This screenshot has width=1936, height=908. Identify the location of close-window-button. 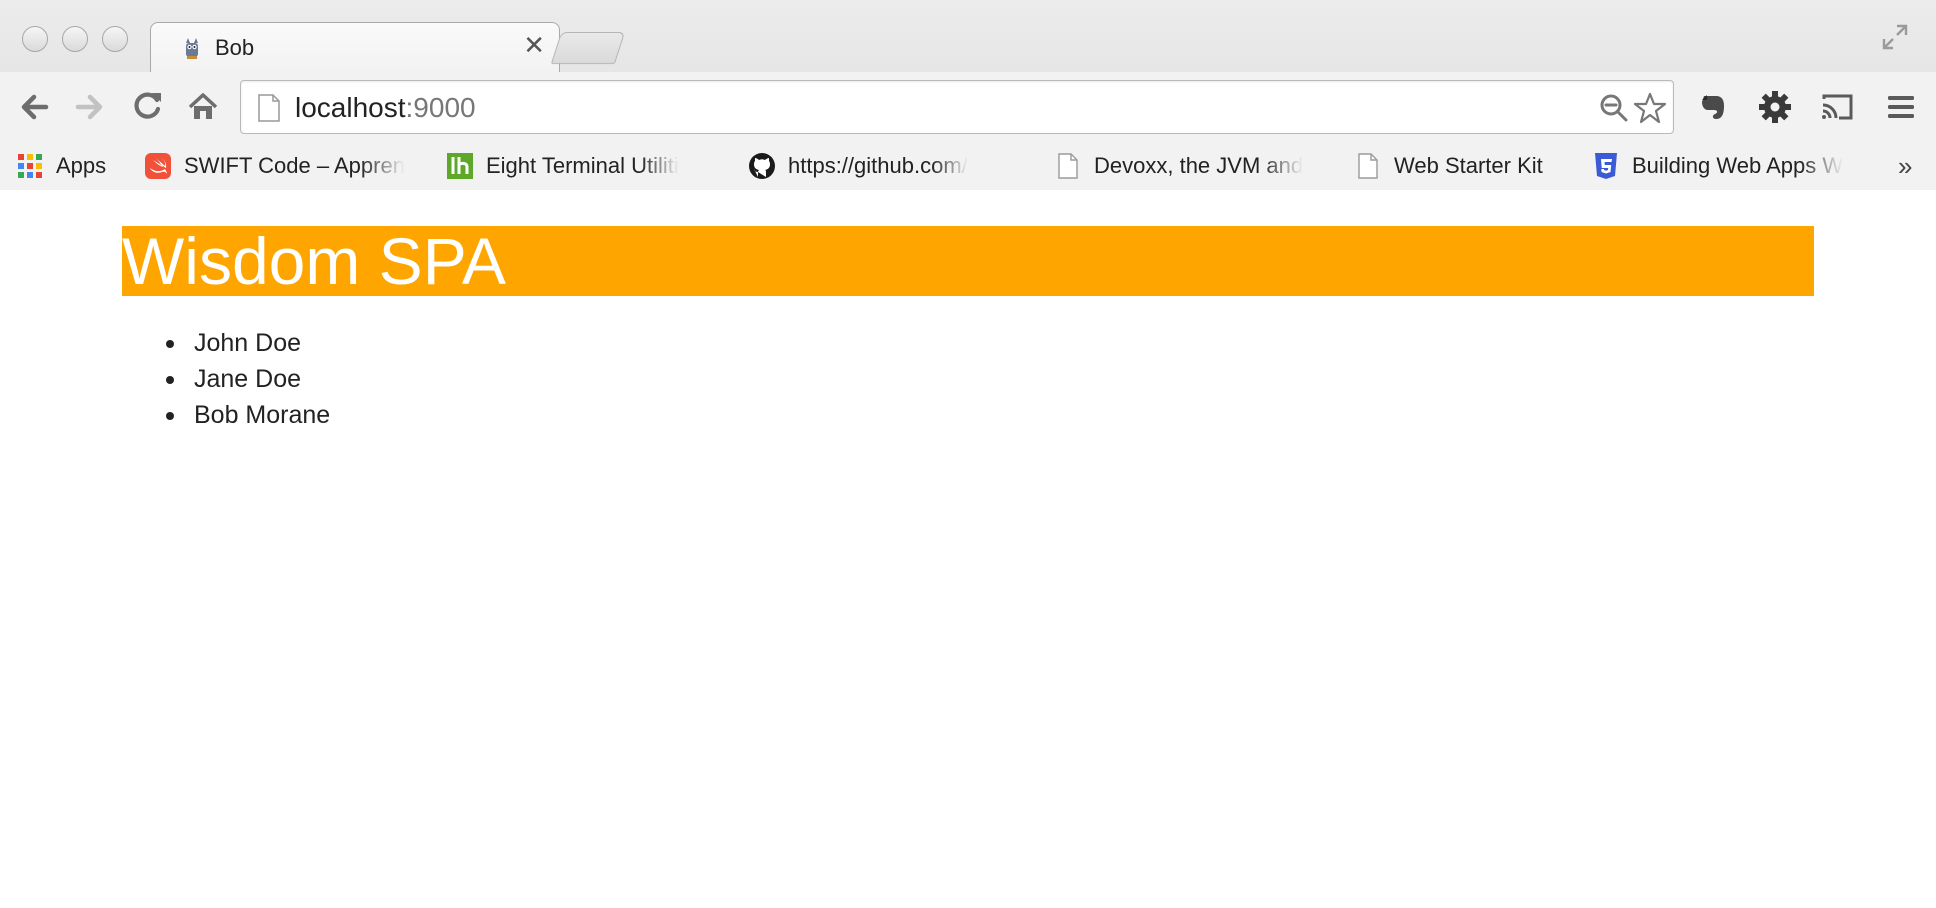
(35, 39).